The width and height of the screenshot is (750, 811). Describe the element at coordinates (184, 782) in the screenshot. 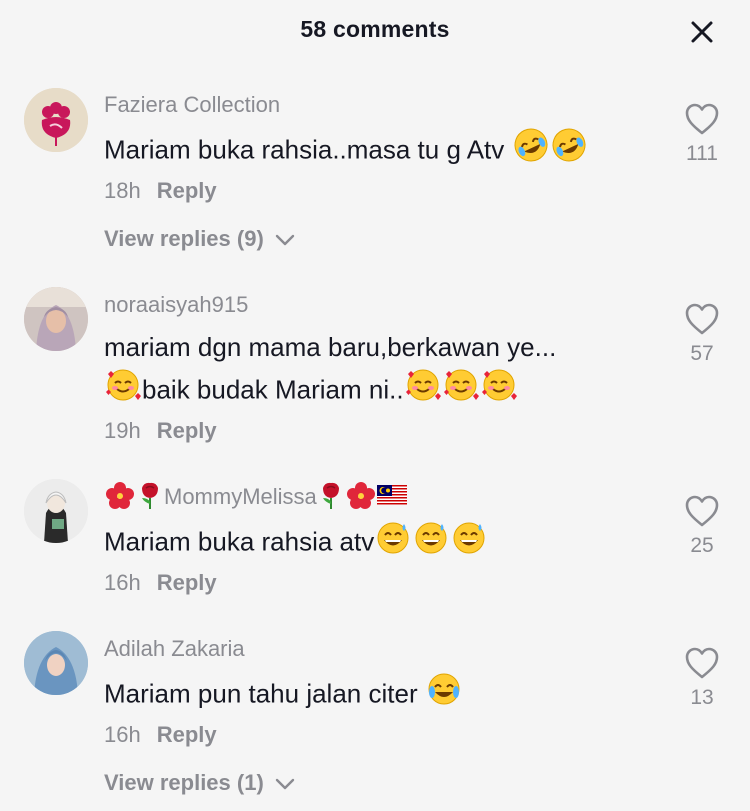

I see `view-replies-label: View replies (1)` at that location.